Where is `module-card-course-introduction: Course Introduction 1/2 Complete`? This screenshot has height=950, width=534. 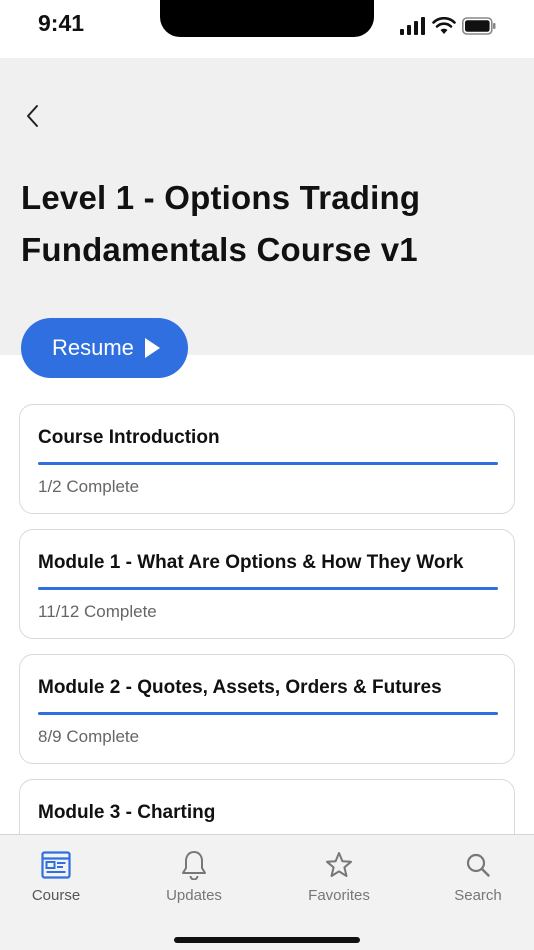
module-card-course-introduction: Course Introduction 1/2 Complete is located at coordinates (267, 459).